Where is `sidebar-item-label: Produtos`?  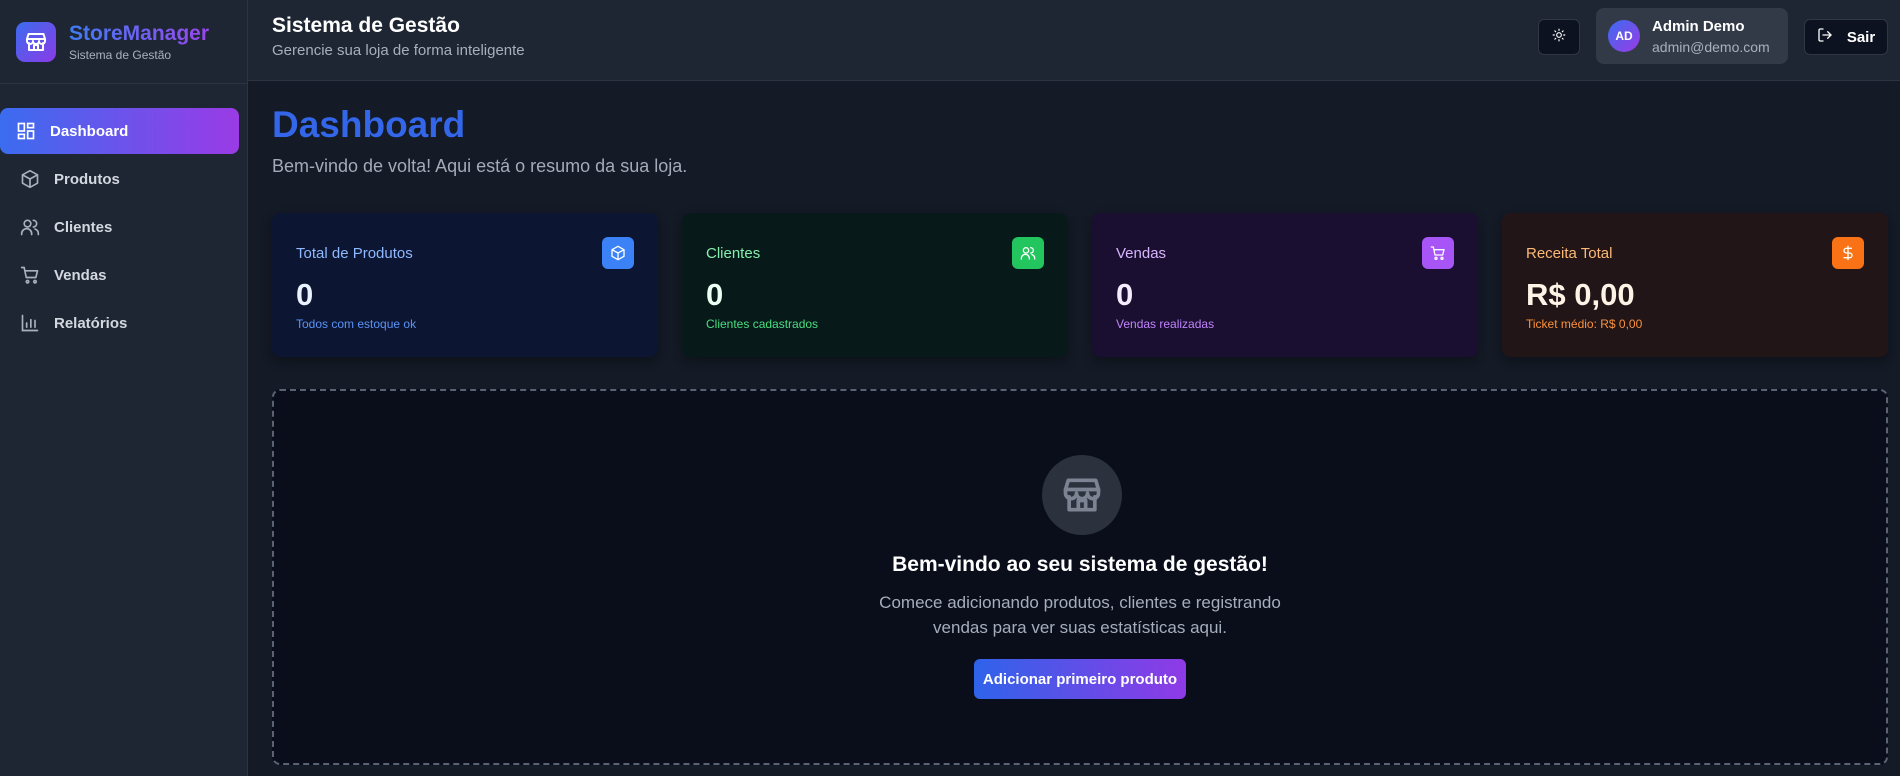
sidebar-item-label: Produtos is located at coordinates (87, 179).